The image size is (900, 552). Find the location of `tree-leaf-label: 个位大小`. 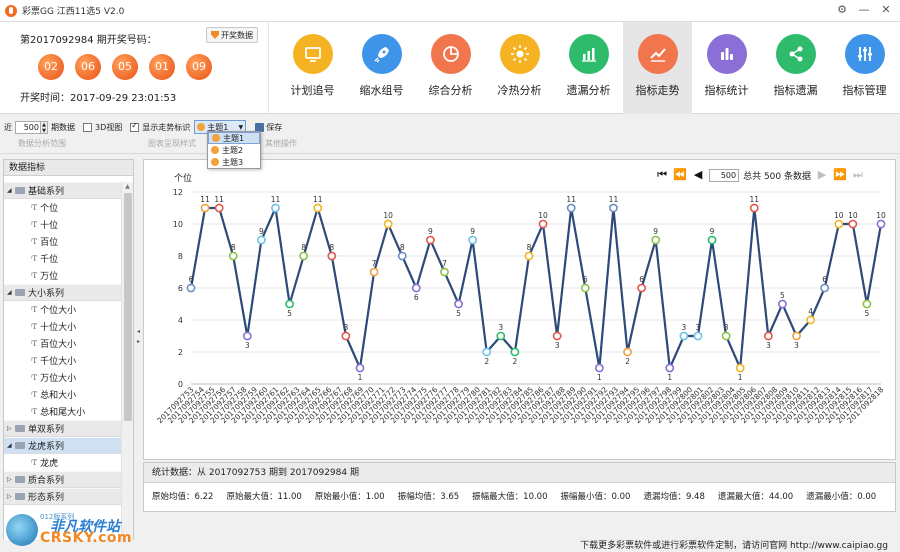

tree-leaf-label: 个位大小 is located at coordinates (58, 311).